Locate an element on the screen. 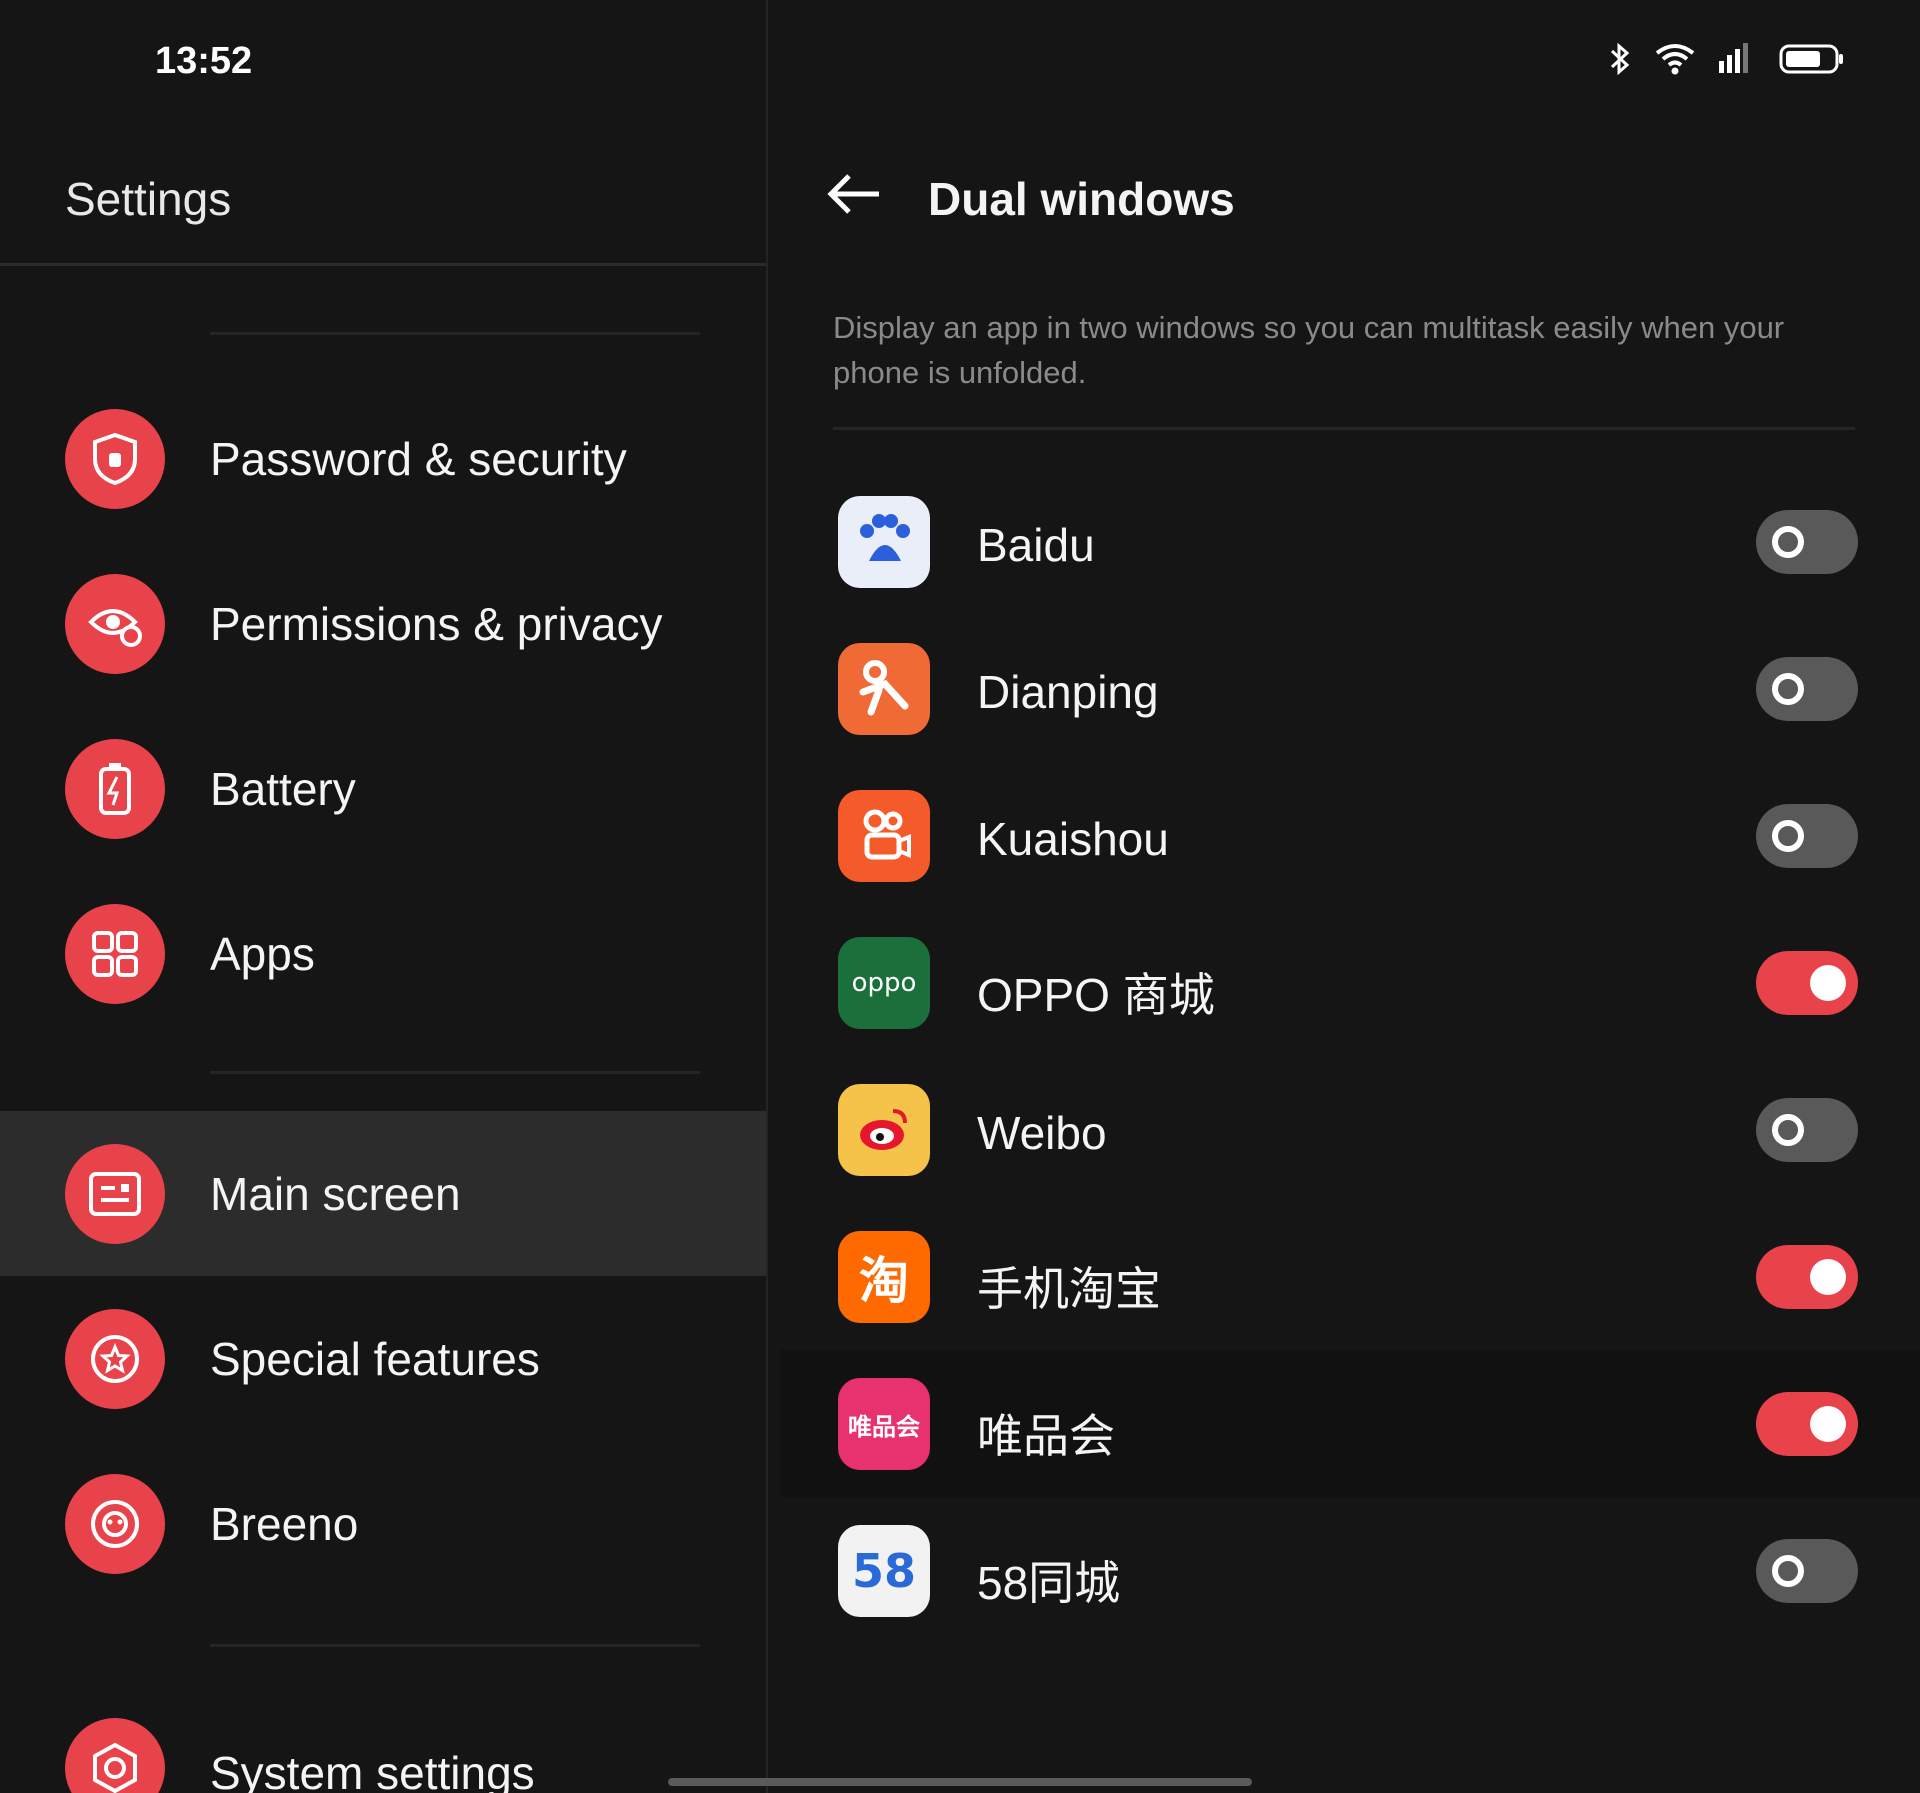  app-row-taobao: 淘 手机淘宝 is located at coordinates (1350, 1276).